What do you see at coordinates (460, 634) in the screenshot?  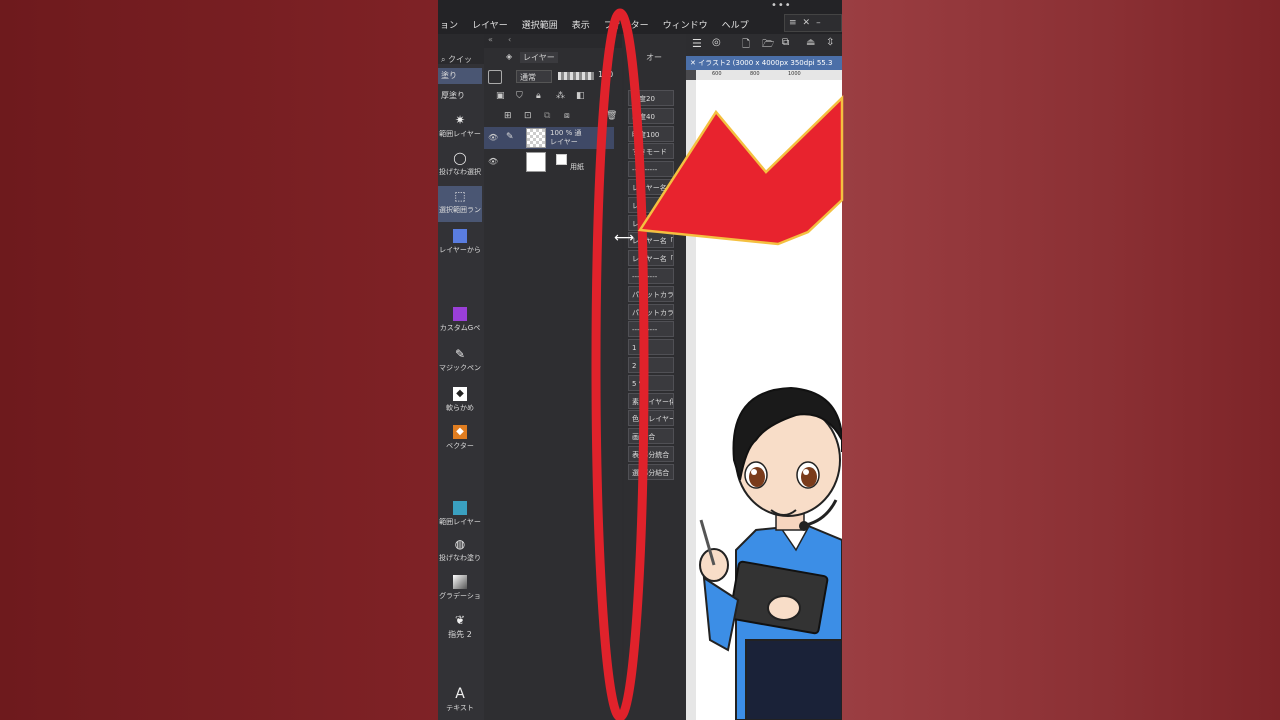 I see `tool-label: 指先 2` at bounding box center [460, 634].